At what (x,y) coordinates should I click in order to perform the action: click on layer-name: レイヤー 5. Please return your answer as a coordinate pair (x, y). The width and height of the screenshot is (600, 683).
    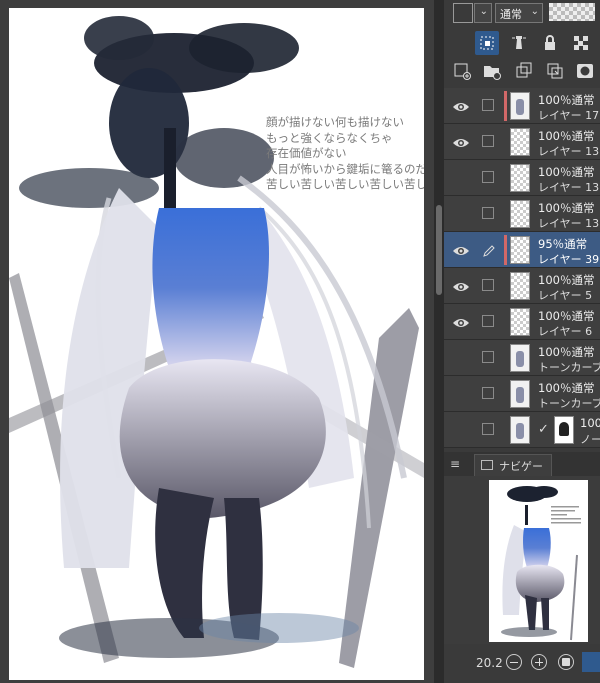
    Looking at the image, I should click on (565, 295).